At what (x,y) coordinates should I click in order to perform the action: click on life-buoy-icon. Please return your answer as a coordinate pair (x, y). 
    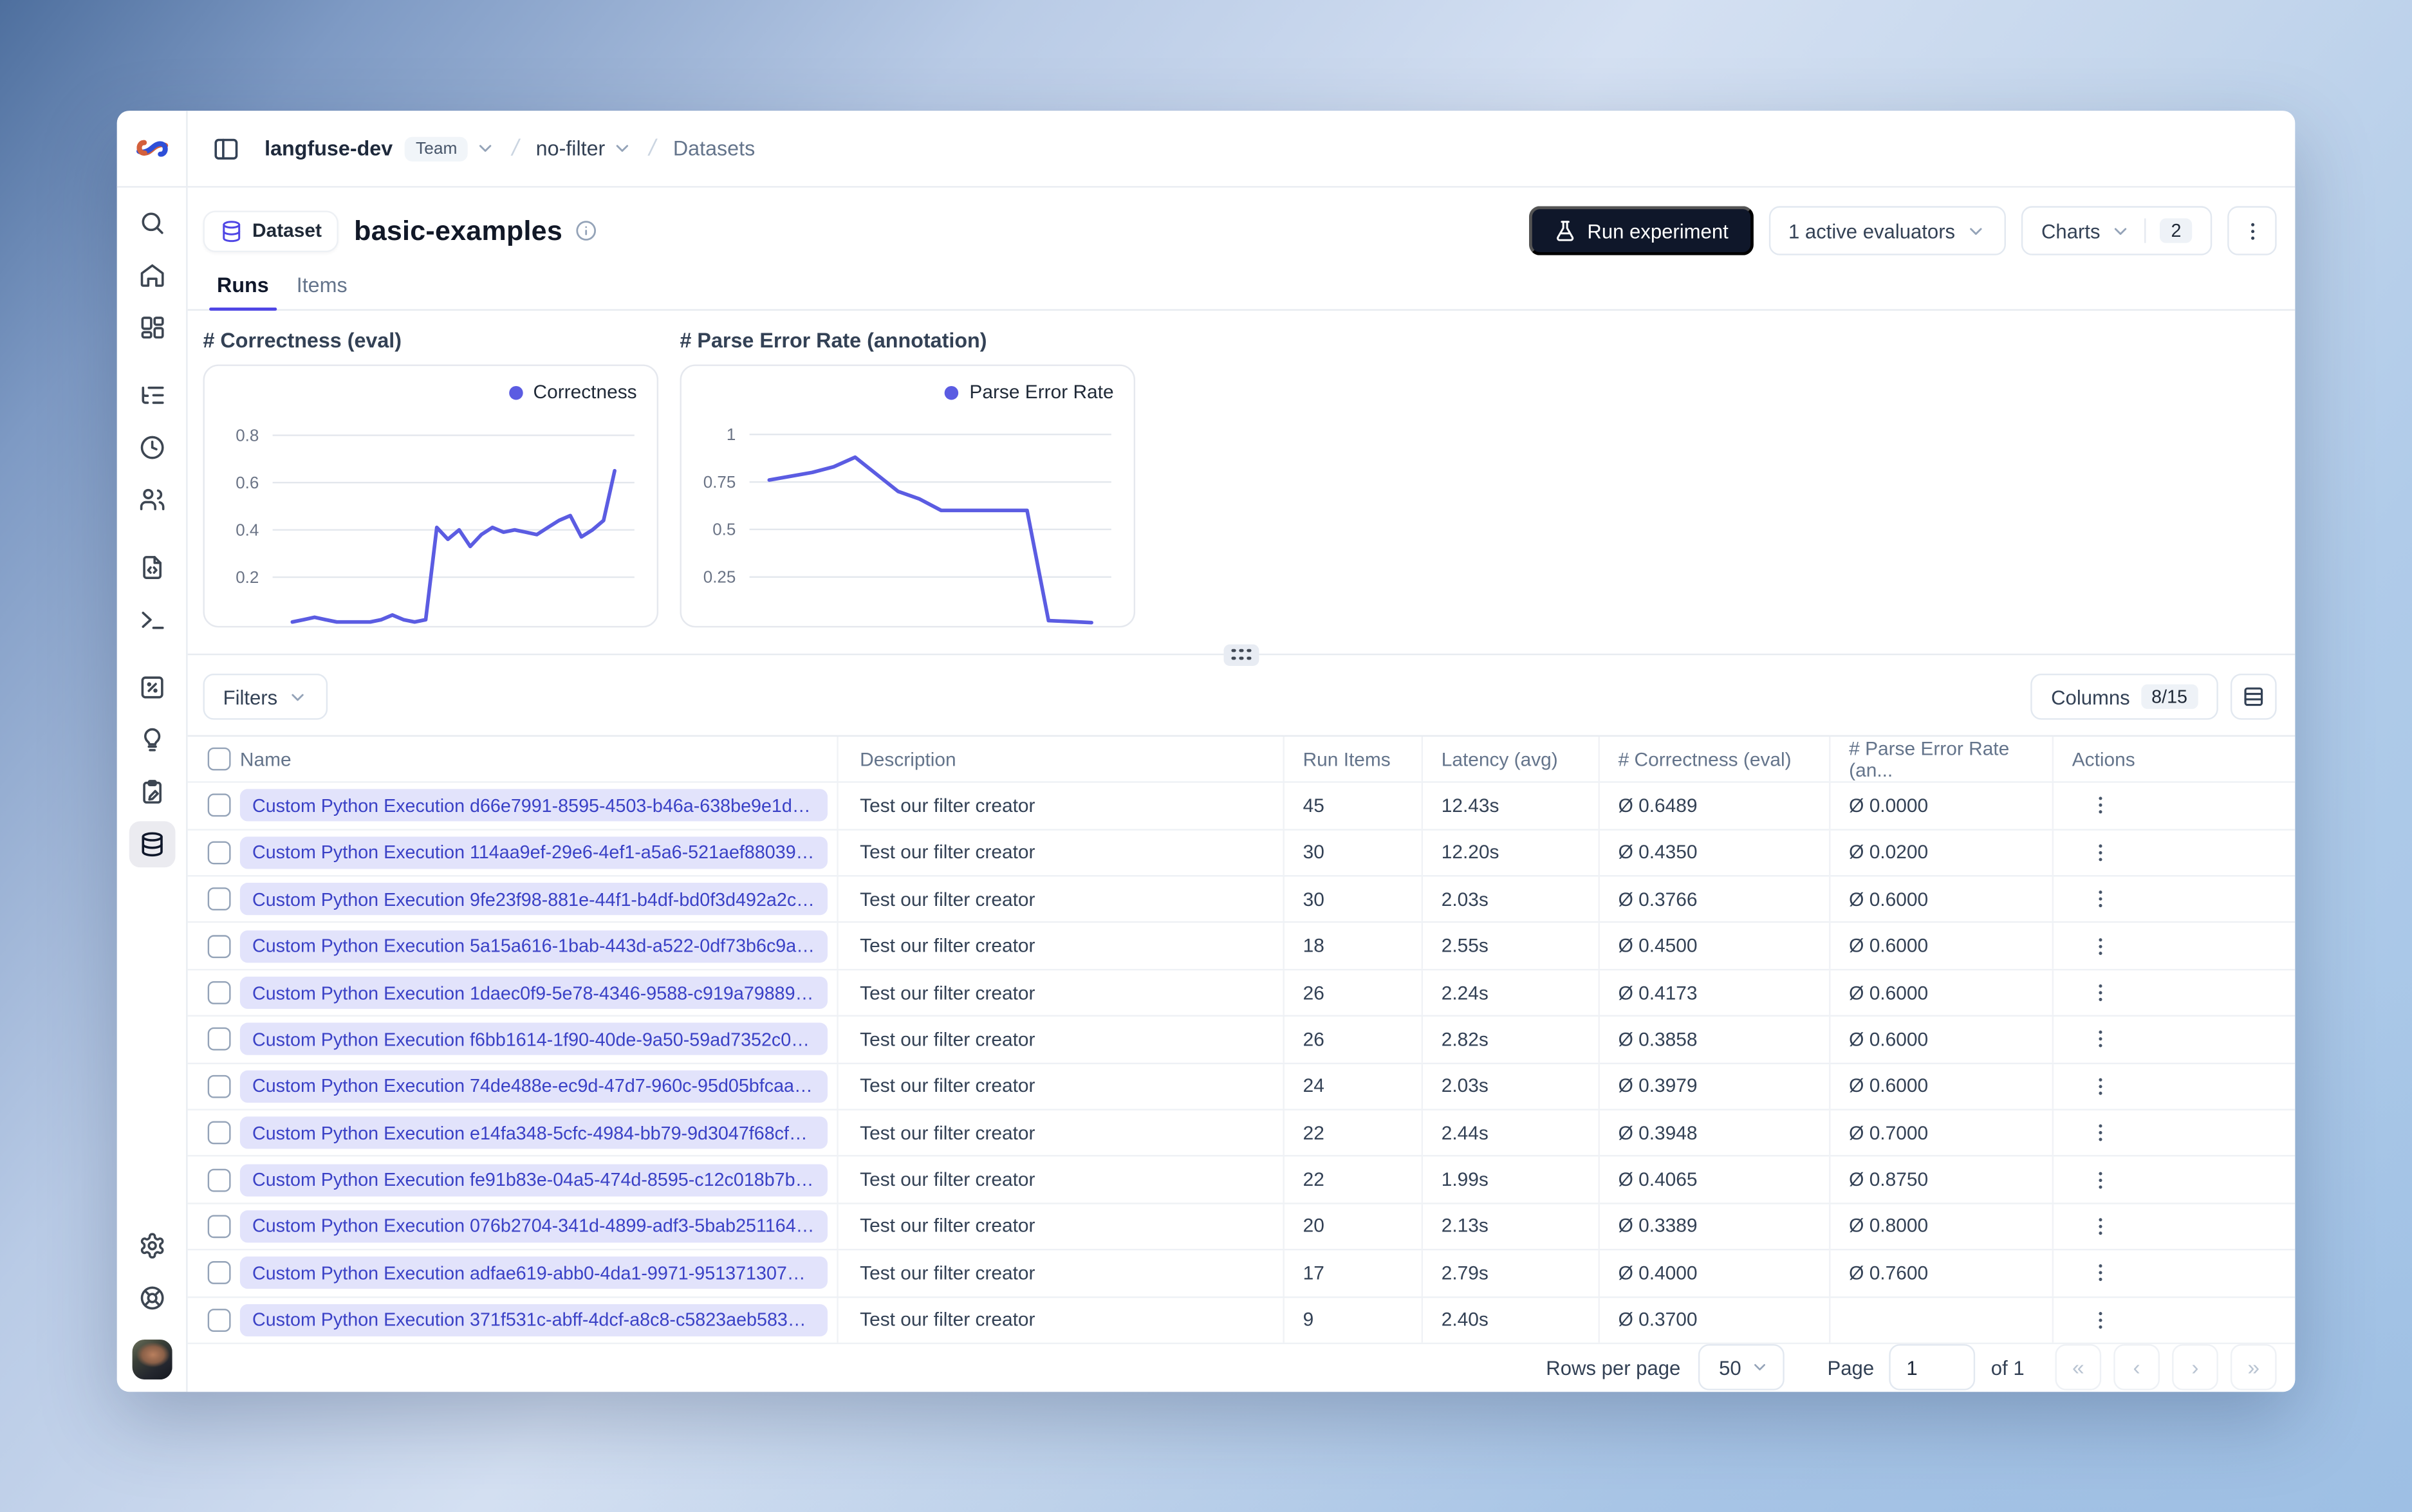
    Looking at the image, I should click on (151, 1298).